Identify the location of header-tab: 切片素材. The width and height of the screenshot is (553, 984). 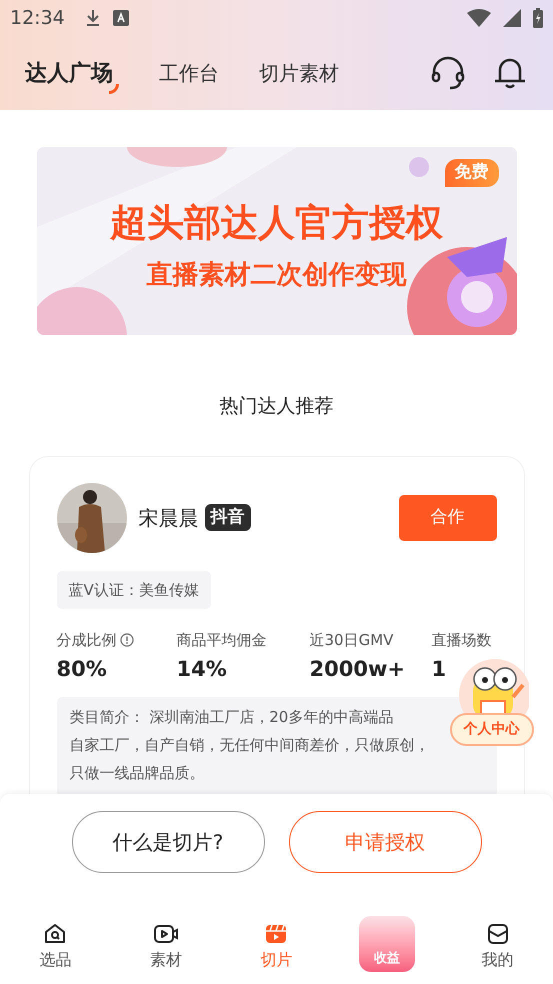
(299, 73).